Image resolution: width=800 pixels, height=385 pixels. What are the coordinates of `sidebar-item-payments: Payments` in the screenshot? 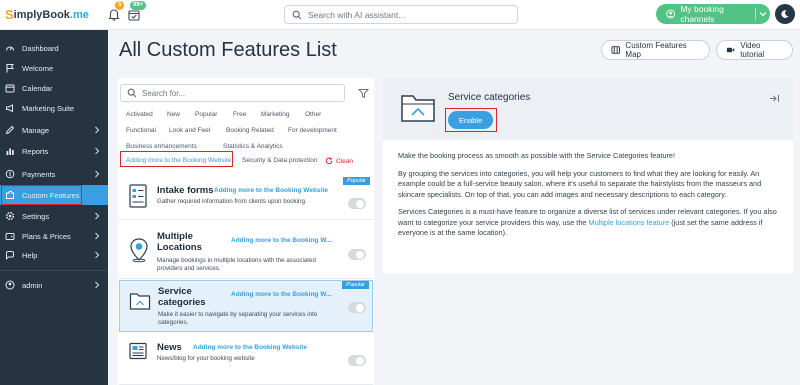 It's located at (54, 174).